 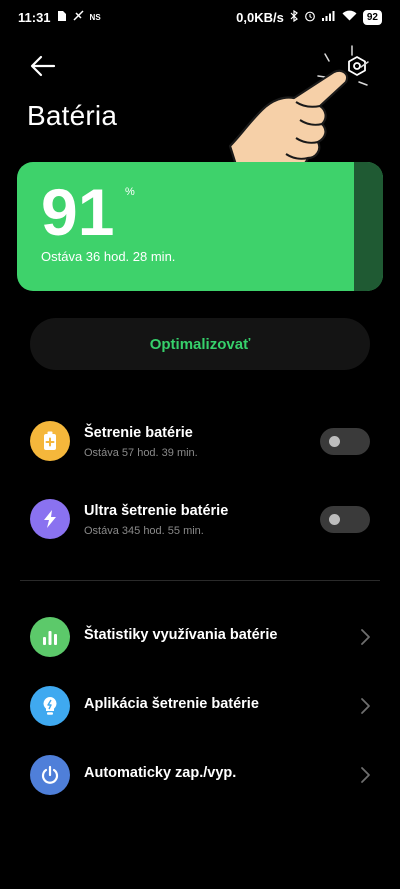 I want to click on battery-saver-label: Šetrenie batérie, so click(x=138, y=433).